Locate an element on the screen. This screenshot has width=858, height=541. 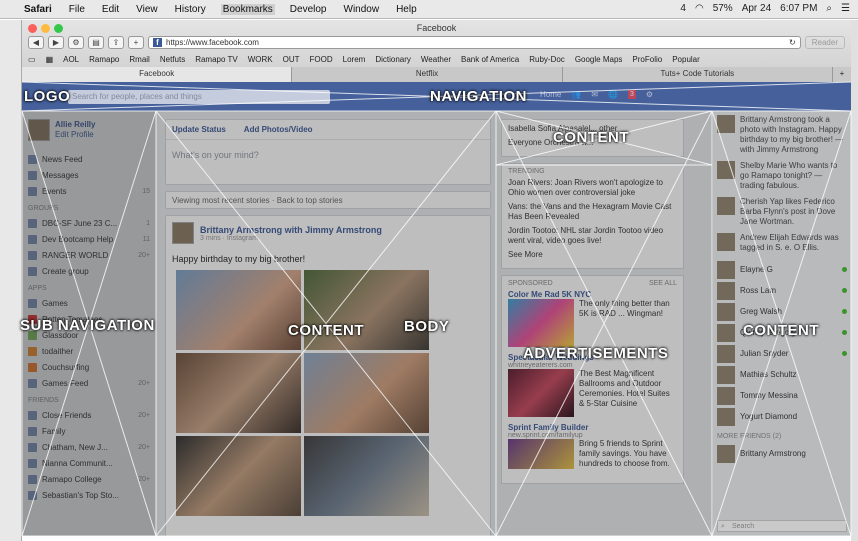
sidebar-item-group: Dev Bootcamp Help 11 is located at coordinates (89, 239).